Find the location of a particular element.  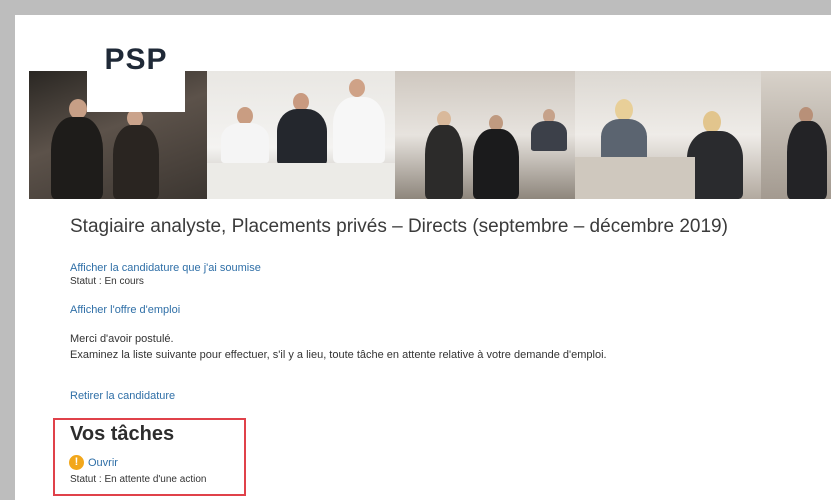

tasks-heading: Vos tâches is located at coordinates (122, 434).